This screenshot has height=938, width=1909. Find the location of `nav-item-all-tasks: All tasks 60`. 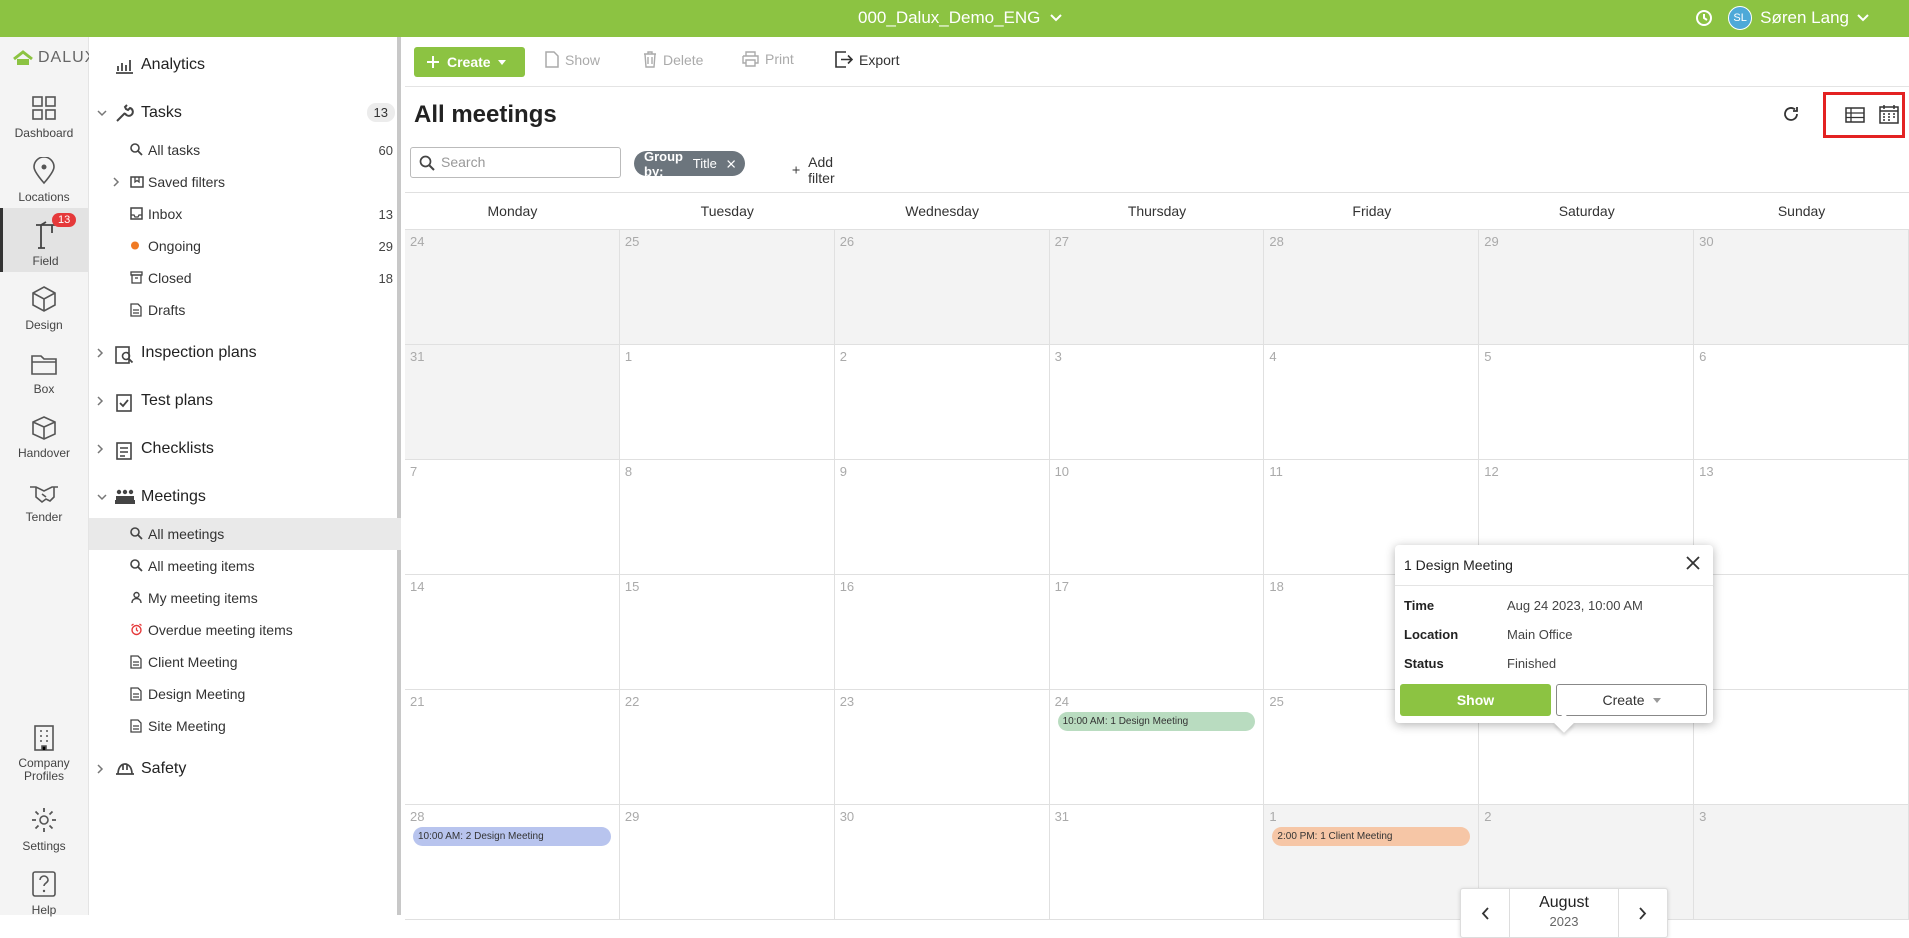

nav-item-all-tasks: All tasks 60 is located at coordinates (245, 150).